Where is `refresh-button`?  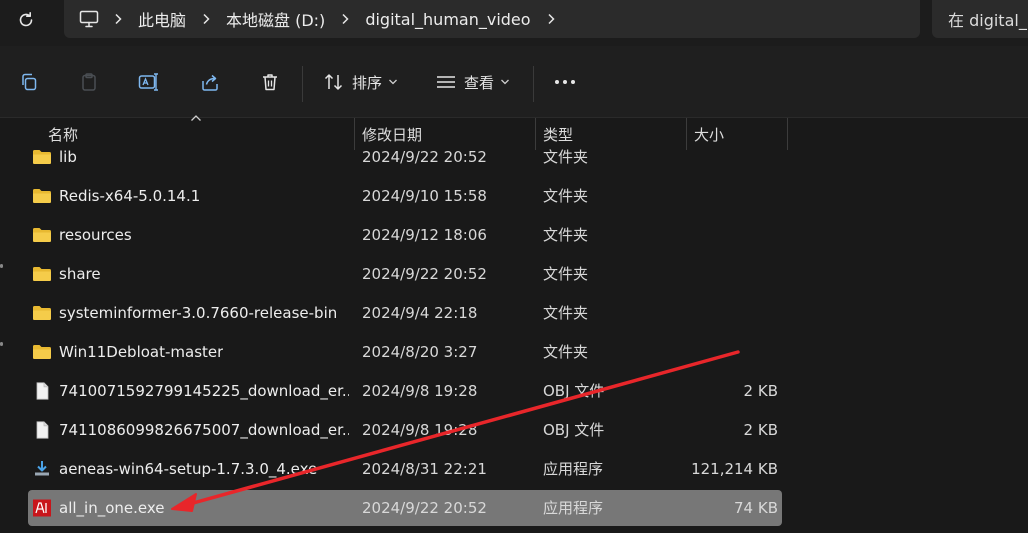 refresh-button is located at coordinates (26, 20).